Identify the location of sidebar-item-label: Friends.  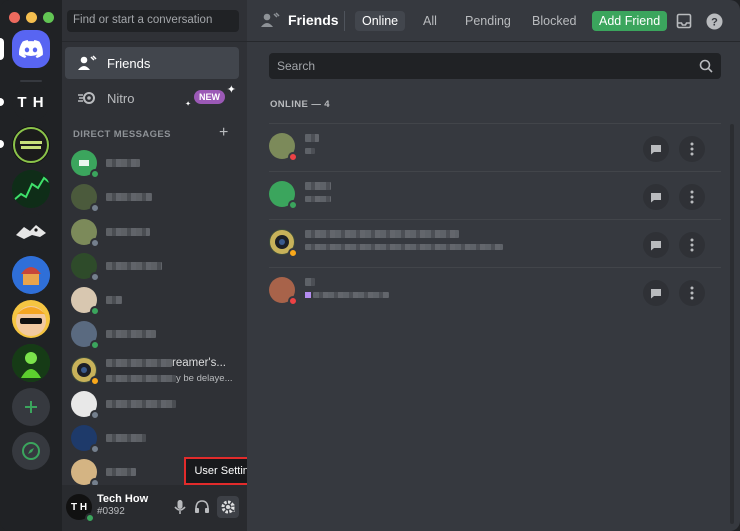
(129, 63).